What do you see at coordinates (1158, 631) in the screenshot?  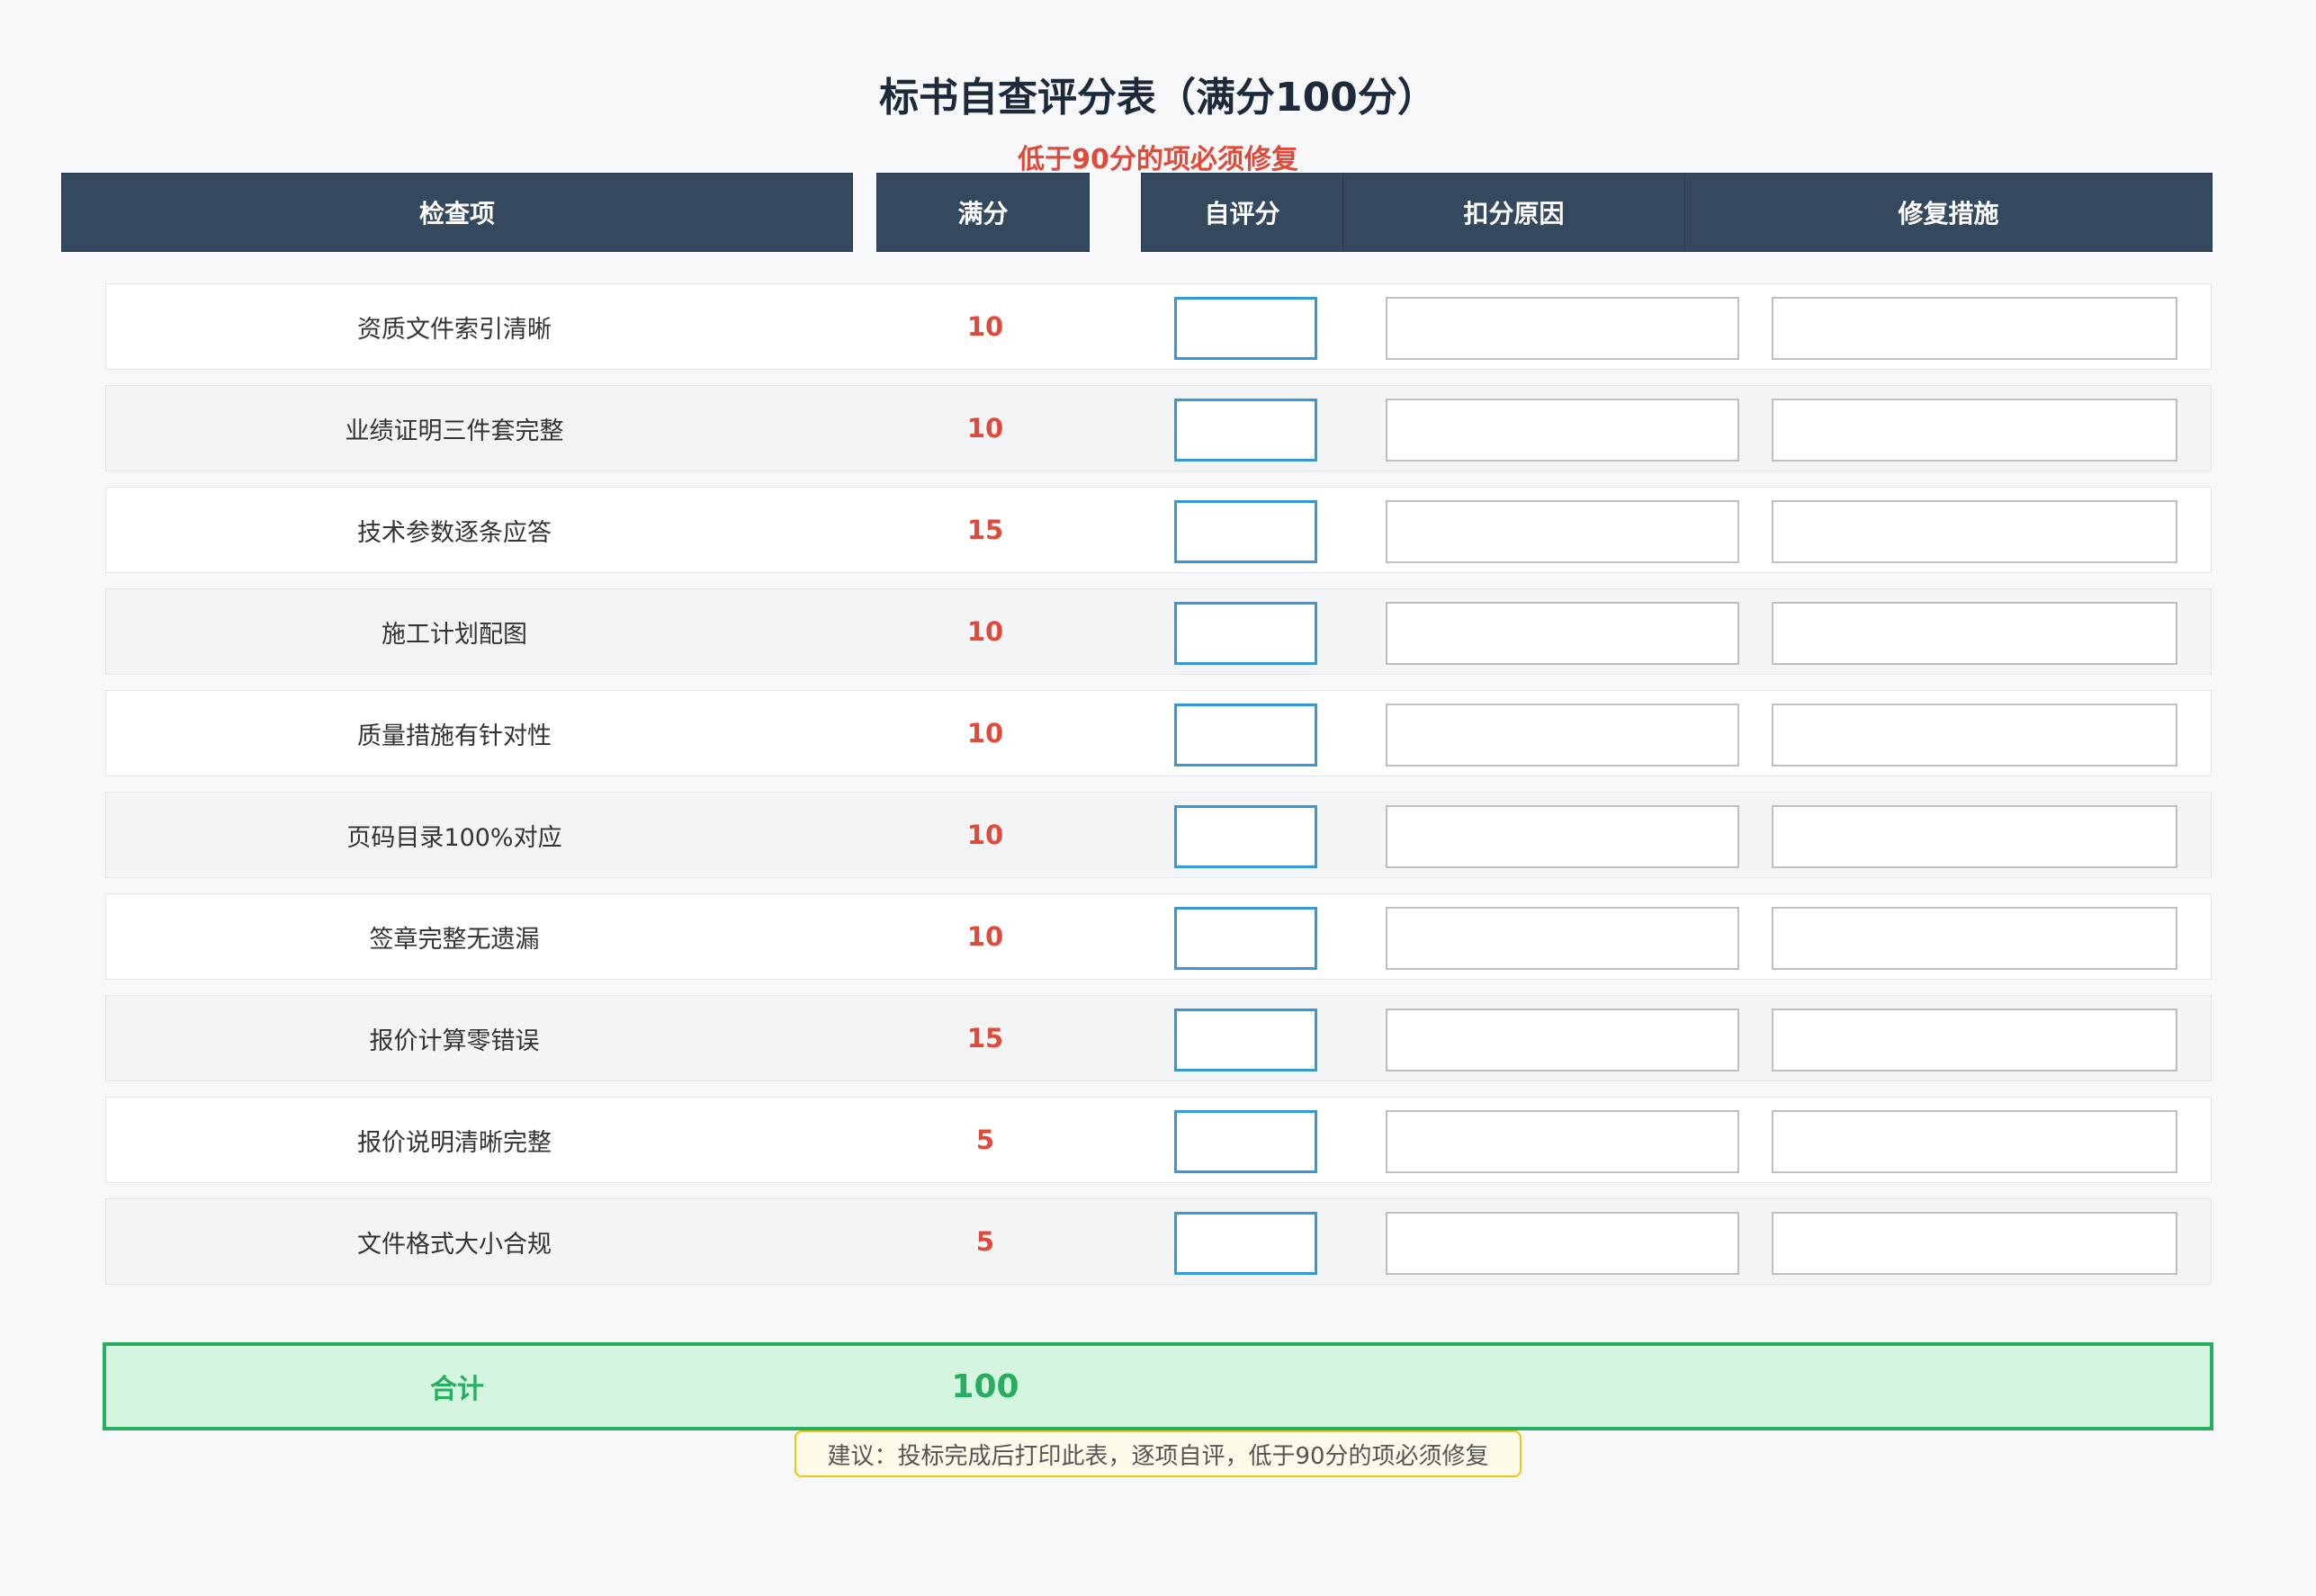 I see `table-row: 施工计划配图 10` at bounding box center [1158, 631].